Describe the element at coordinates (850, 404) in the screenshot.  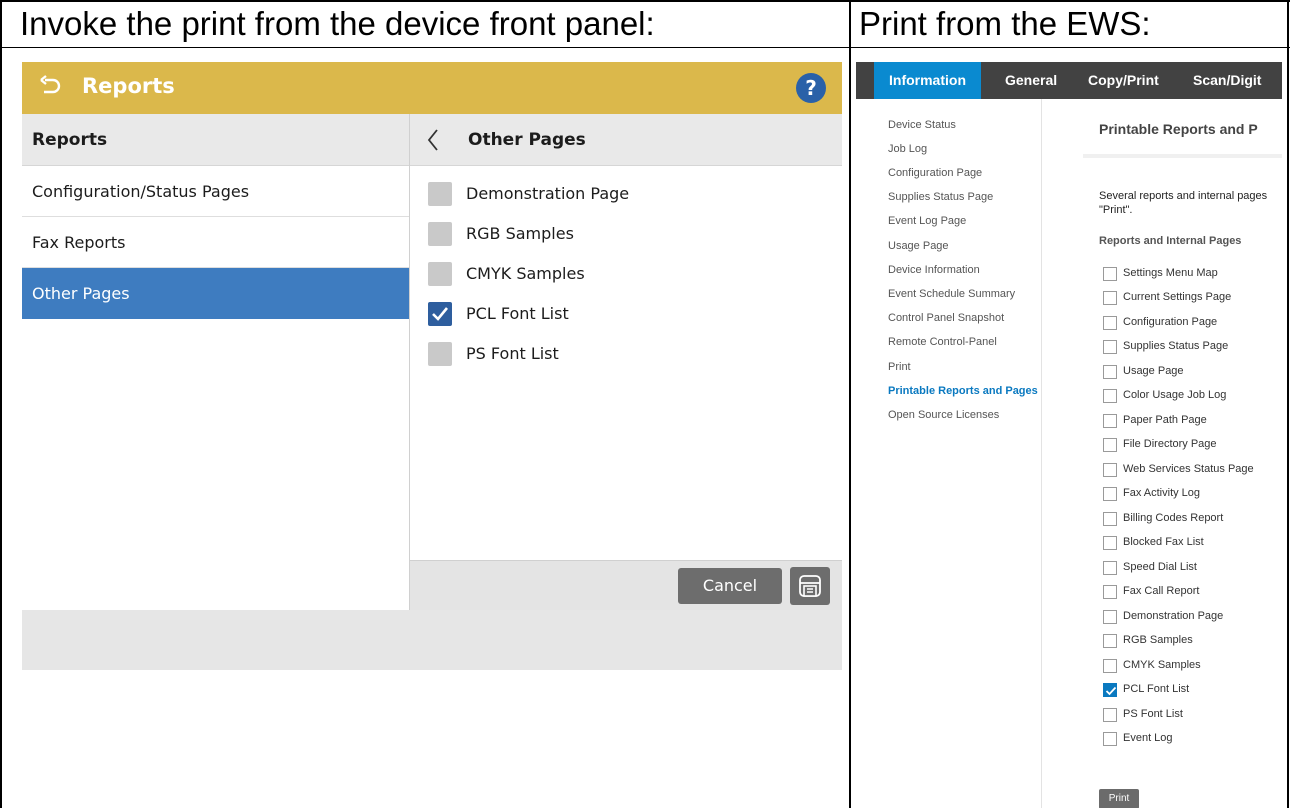
I see `frame-middle-border` at that location.